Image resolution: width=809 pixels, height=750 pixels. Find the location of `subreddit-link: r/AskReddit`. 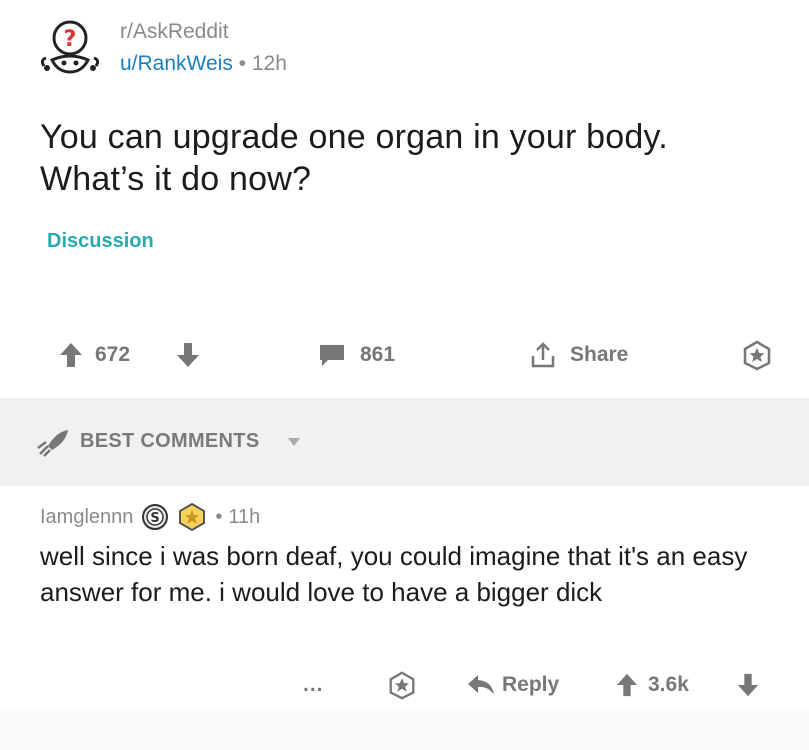

subreddit-link: r/AskReddit is located at coordinates (174, 32).